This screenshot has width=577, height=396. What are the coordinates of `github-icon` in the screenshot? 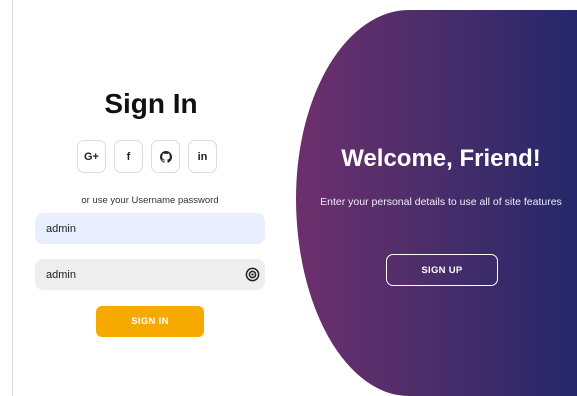 It's located at (165, 156).